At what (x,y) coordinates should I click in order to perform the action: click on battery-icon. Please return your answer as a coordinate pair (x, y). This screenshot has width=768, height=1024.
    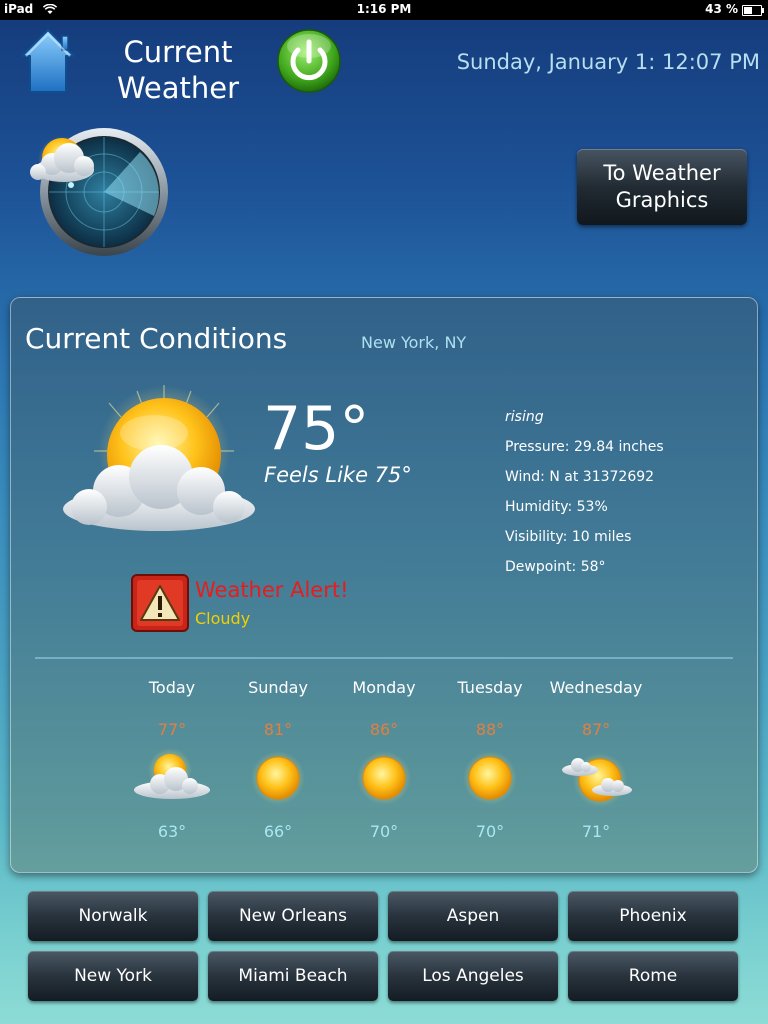
    Looking at the image, I should click on (753, 10).